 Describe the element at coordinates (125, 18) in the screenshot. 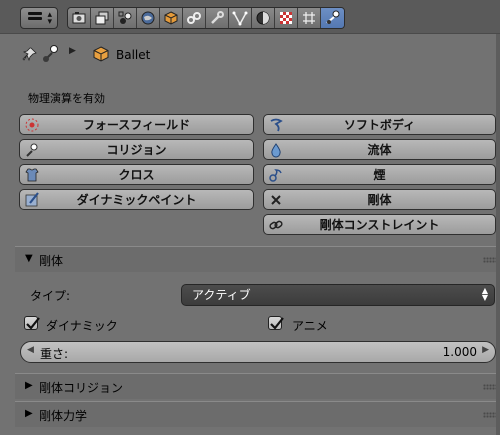

I see `scene-icon` at that location.